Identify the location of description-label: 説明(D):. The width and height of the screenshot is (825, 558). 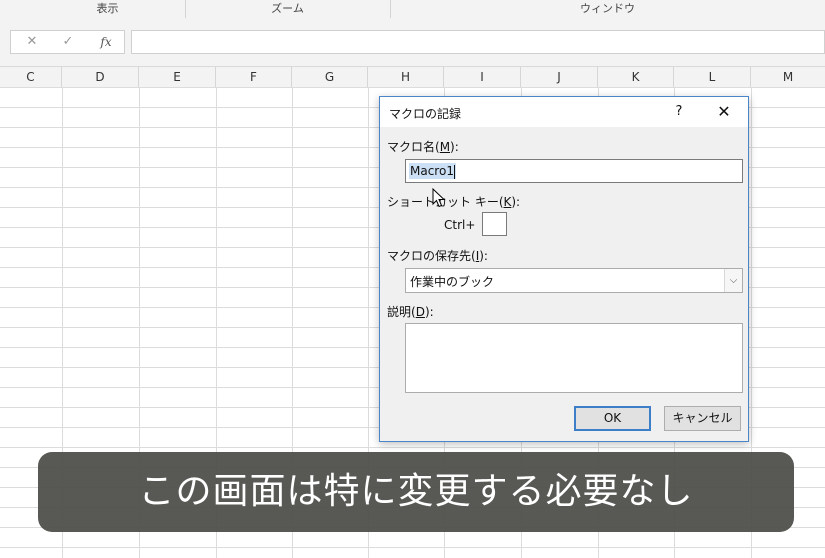
(410, 312).